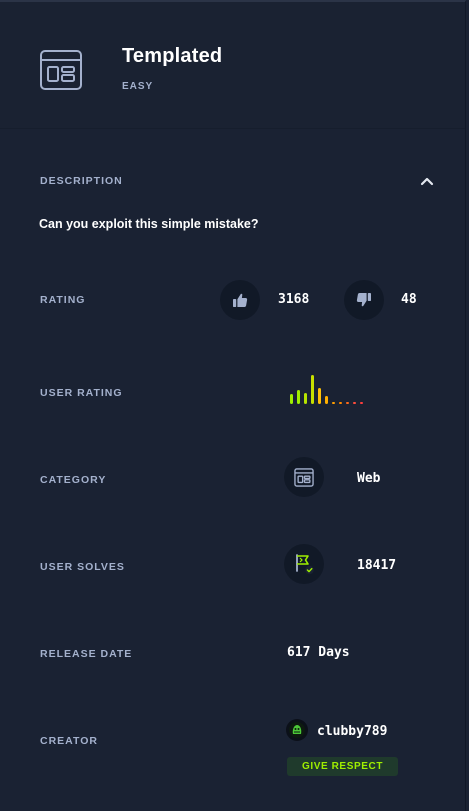 Image resolution: width=469 pixels, height=811 pixels. I want to click on difficulty-badge: EASY, so click(138, 86).